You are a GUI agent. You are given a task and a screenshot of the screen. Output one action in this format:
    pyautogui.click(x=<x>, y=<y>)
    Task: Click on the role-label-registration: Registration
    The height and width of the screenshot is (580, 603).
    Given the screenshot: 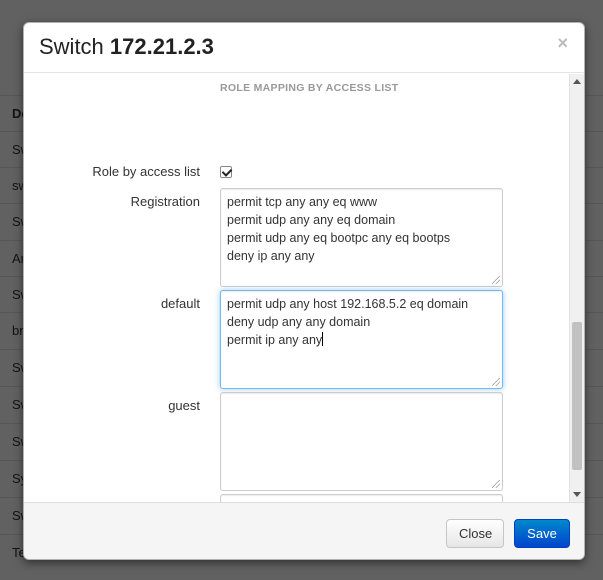 What is the action you would take?
    pyautogui.click(x=165, y=201)
    